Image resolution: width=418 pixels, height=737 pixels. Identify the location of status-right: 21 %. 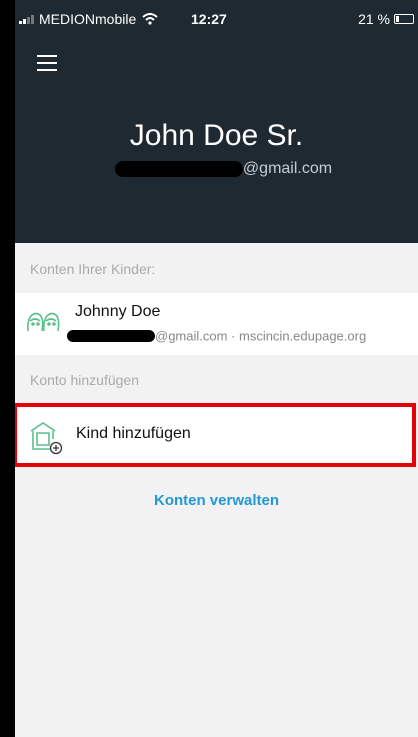
(386, 19).